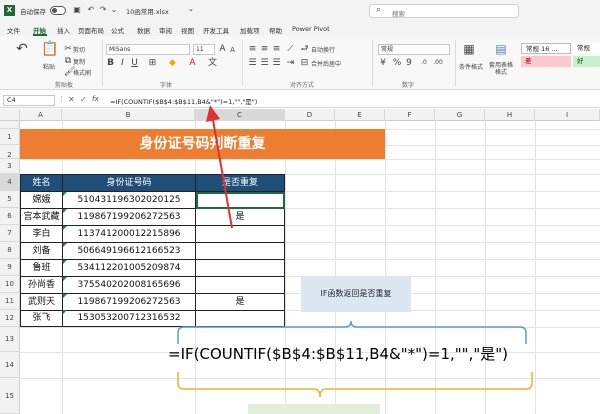 This screenshot has height=414, width=600. Describe the element at coordinates (222, 174) in the screenshot. I see `red-arrow-line` at that location.